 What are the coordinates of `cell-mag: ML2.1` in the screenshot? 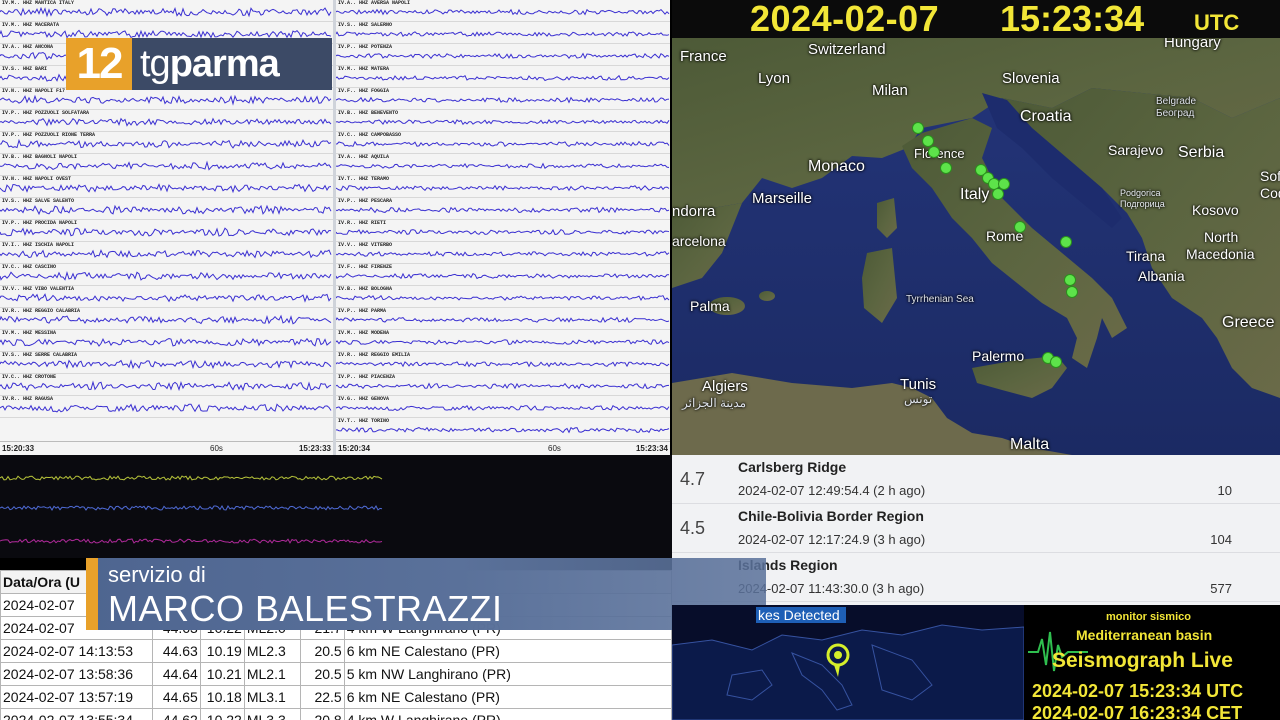 It's located at (272, 674).